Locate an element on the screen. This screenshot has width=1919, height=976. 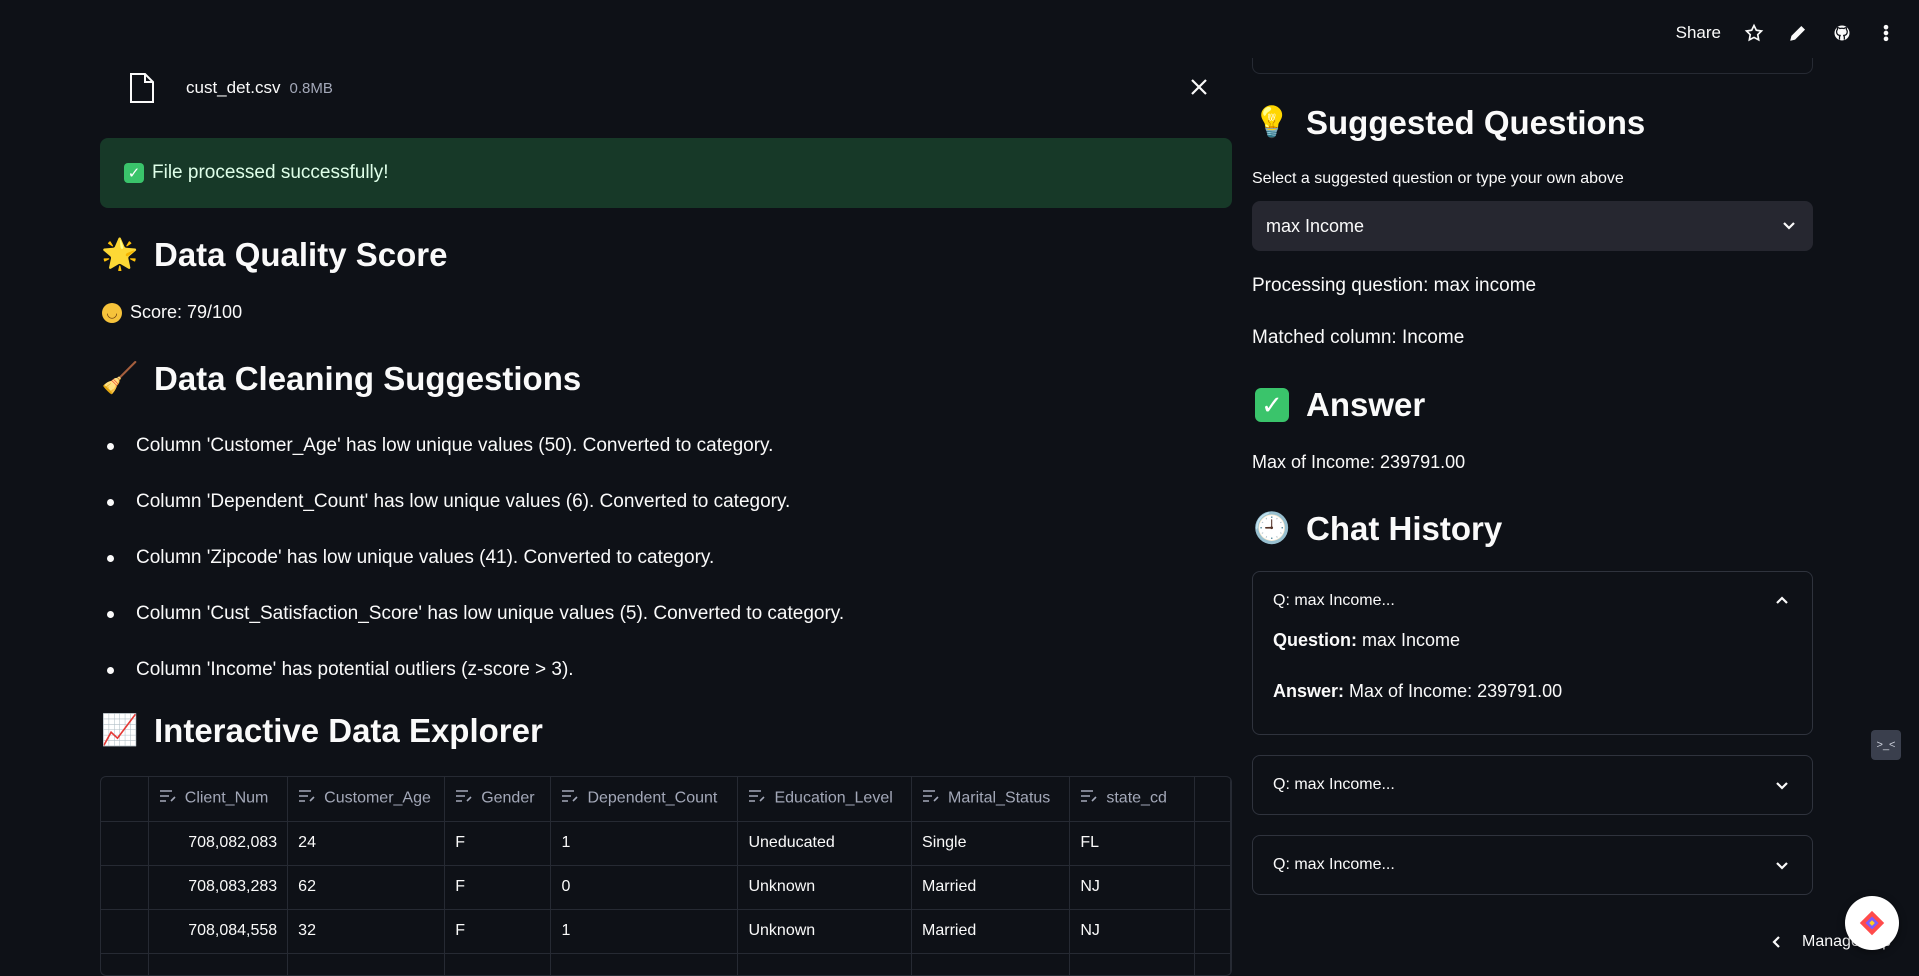
processing-text: Processing question: max income is located at coordinates (1394, 285).